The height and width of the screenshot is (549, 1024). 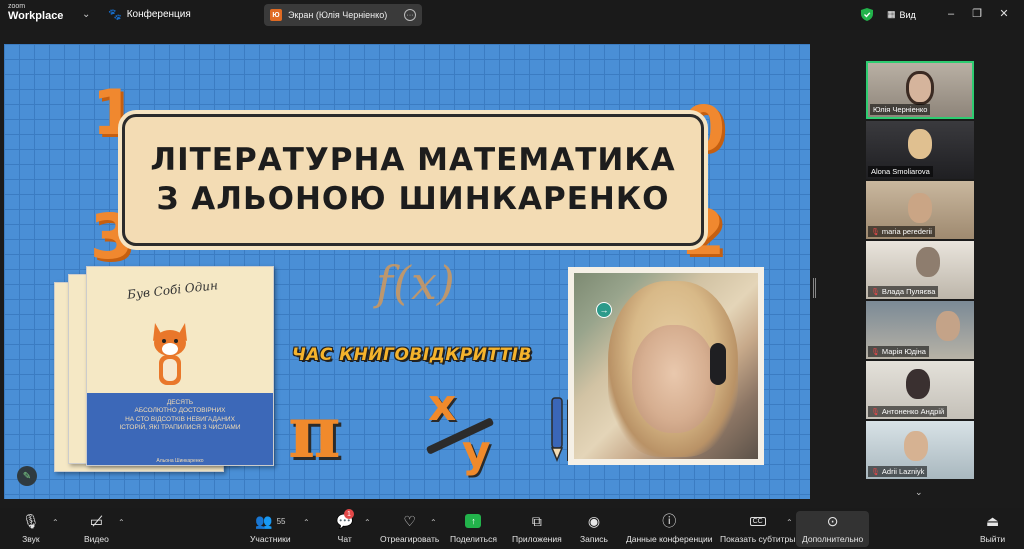 I want to click on minimize-icon: –, so click(x=951, y=14).